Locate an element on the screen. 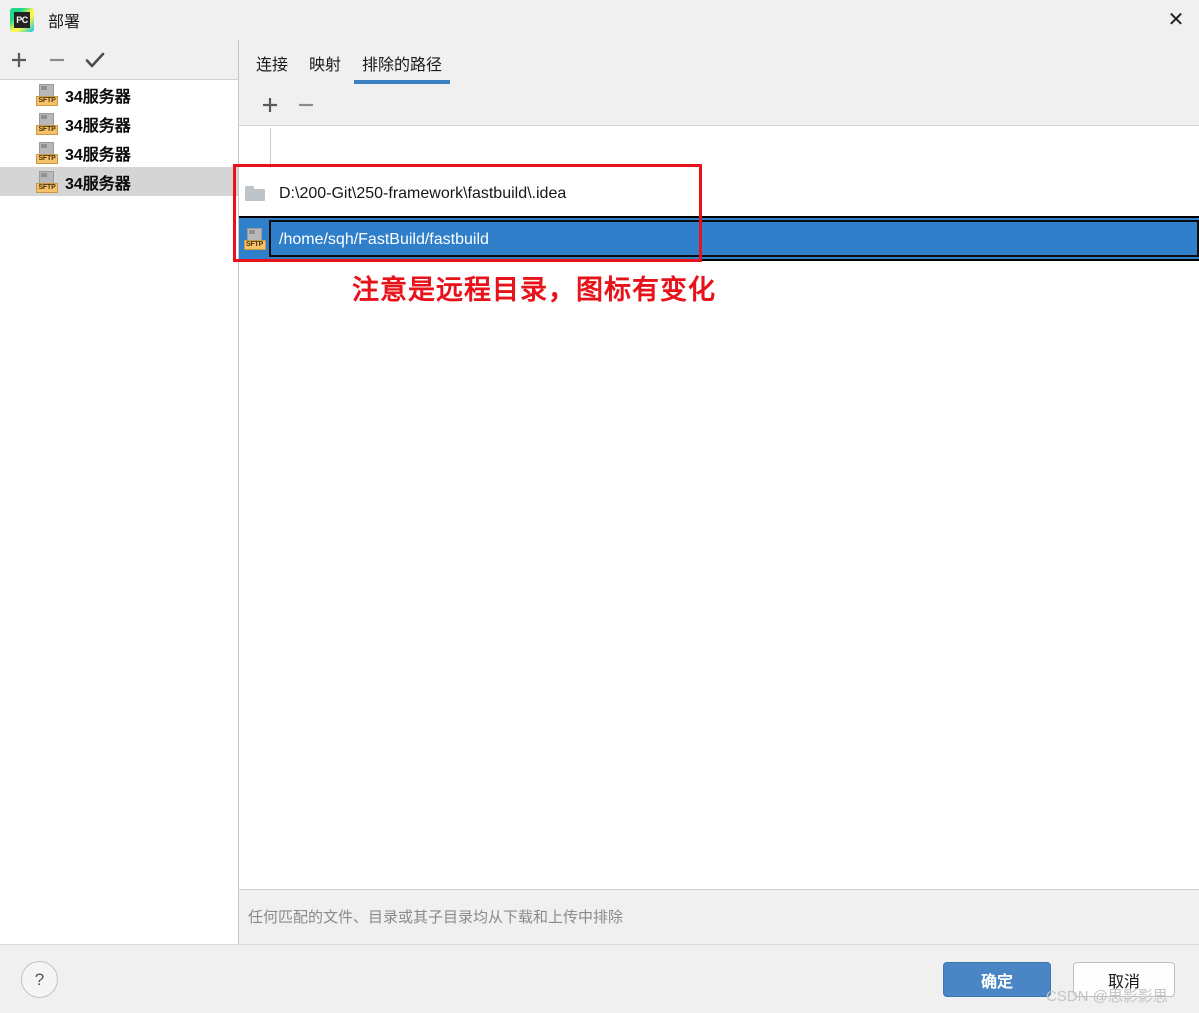  add-server-button is located at coordinates (19, 60).